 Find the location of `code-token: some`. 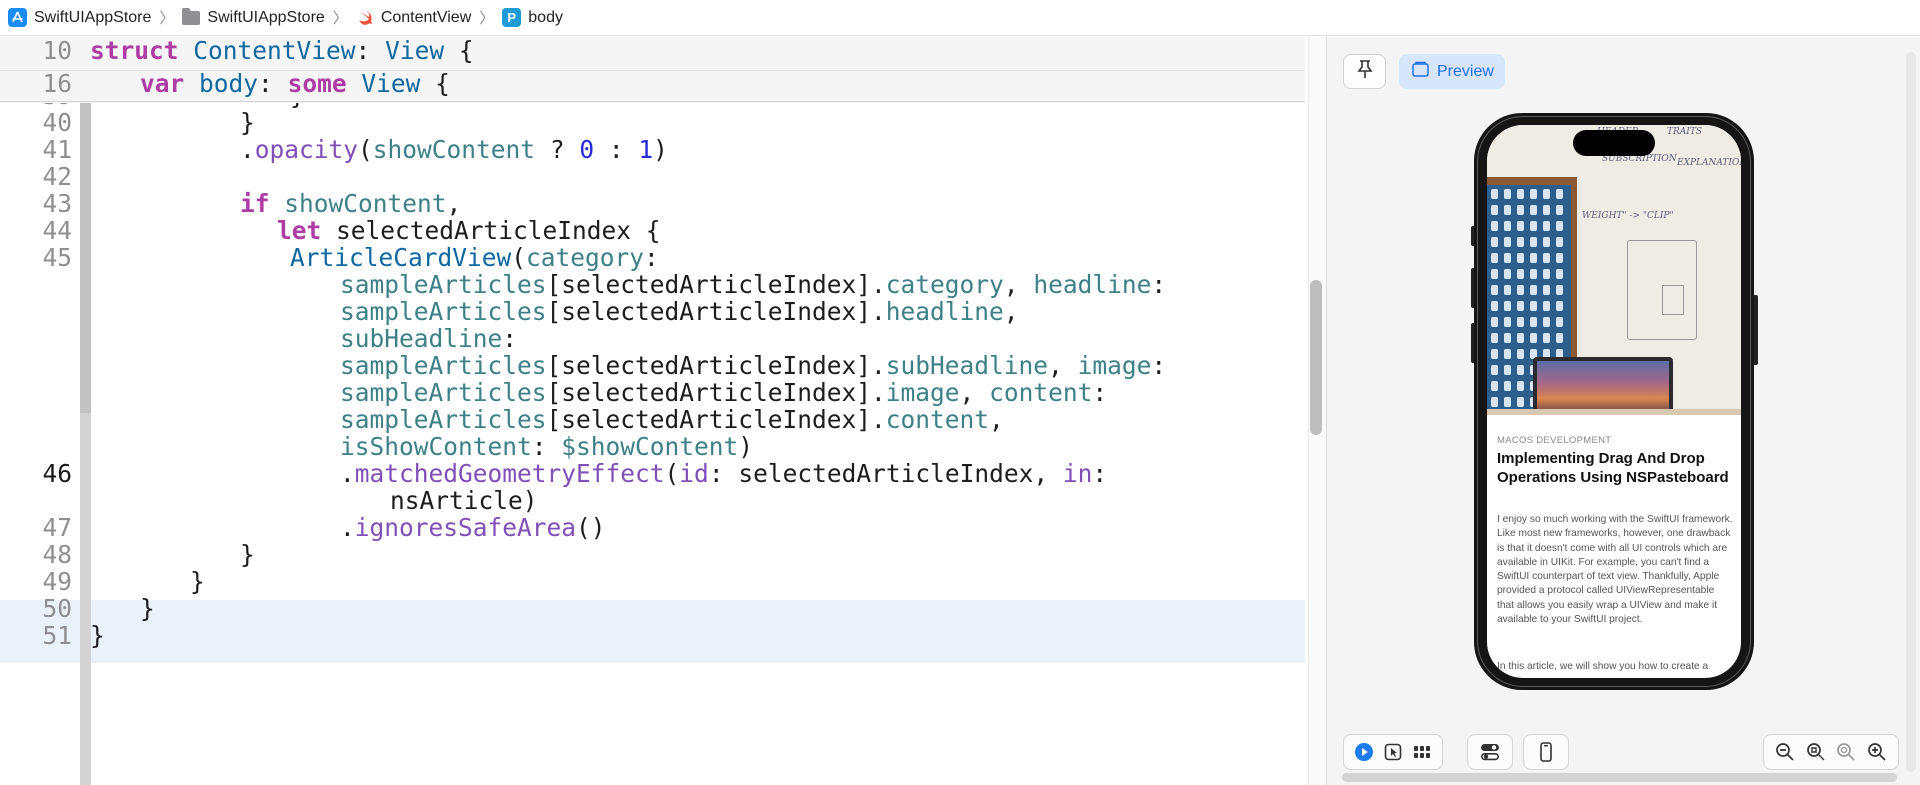

code-token: some is located at coordinates (317, 83).